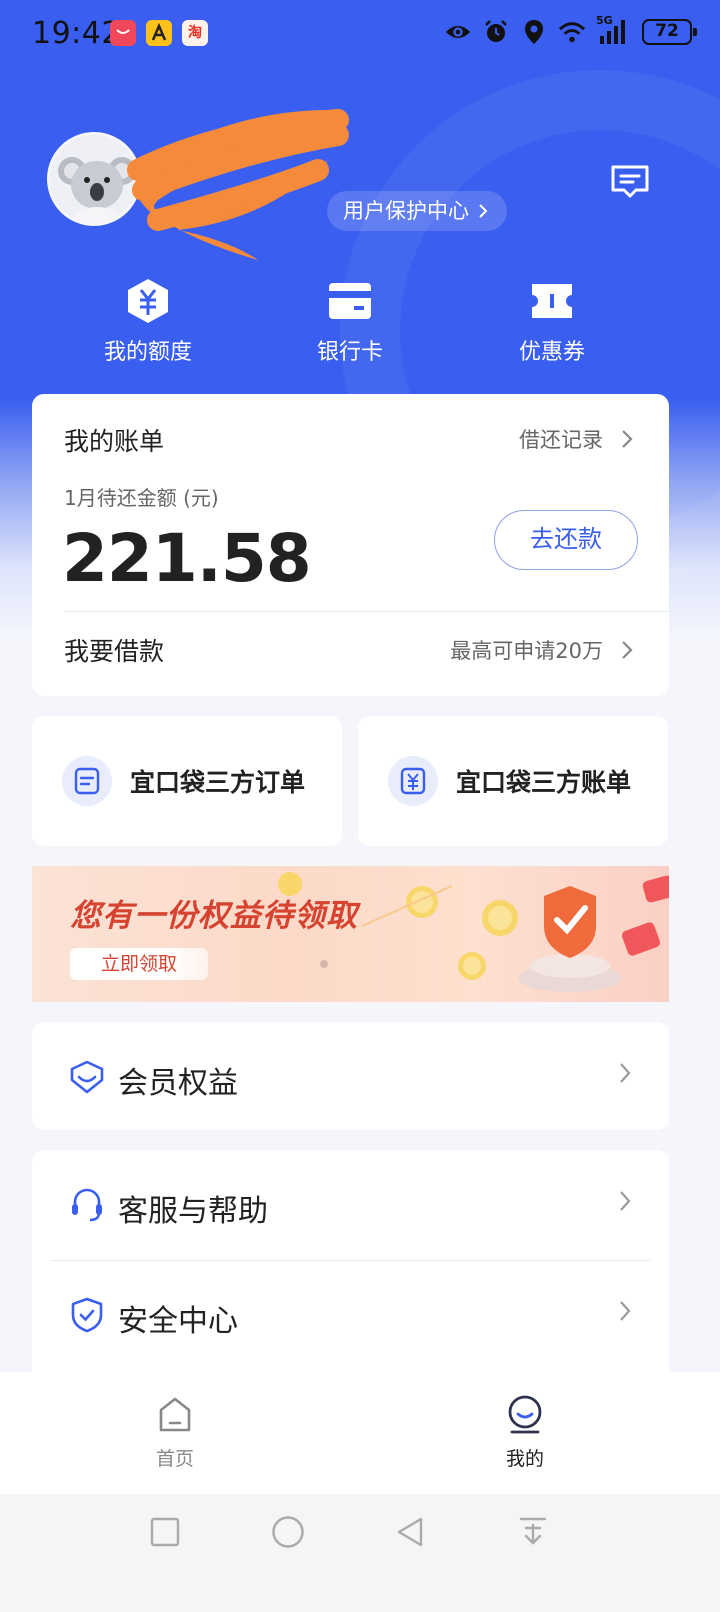  I want to click on profile-icon, so click(525, 1415).